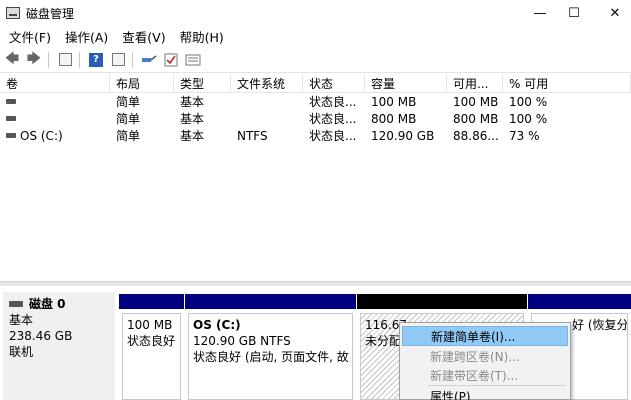  Describe the element at coordinates (567, 83) in the screenshot. I see `column-header-percent-free: % 可用` at that location.